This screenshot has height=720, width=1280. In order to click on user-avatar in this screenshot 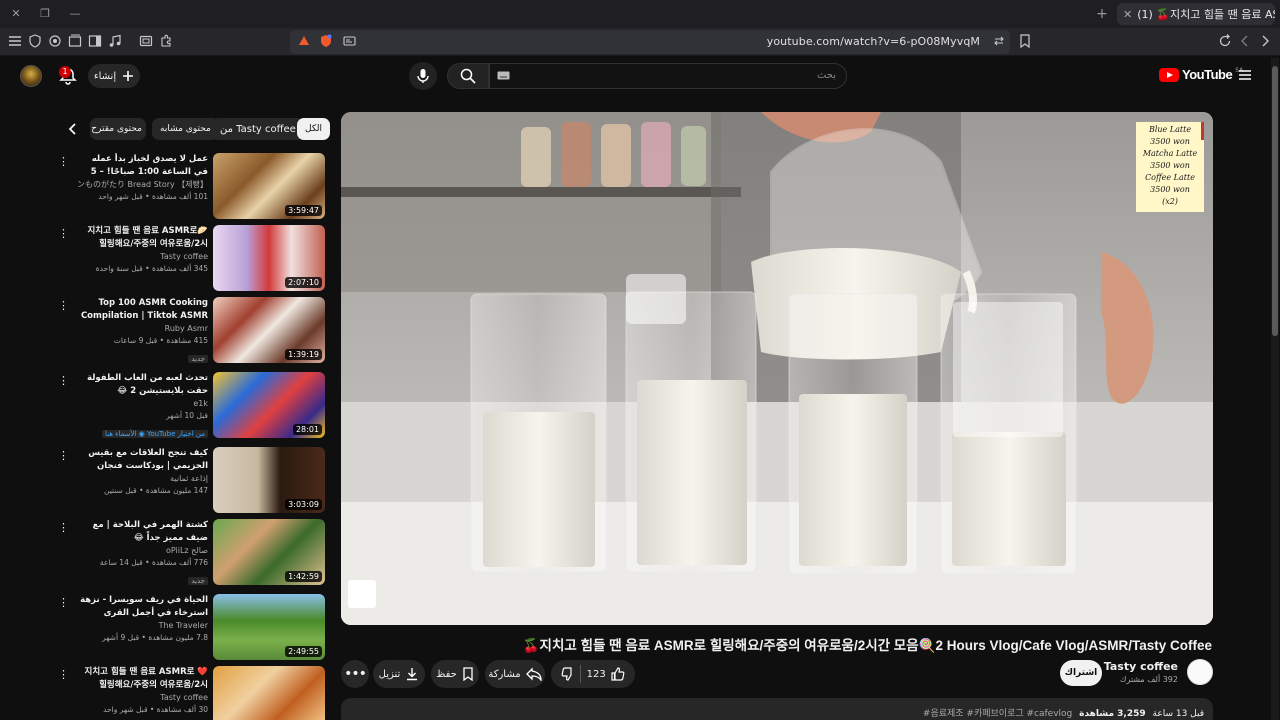, I will do `click(31, 76)`.